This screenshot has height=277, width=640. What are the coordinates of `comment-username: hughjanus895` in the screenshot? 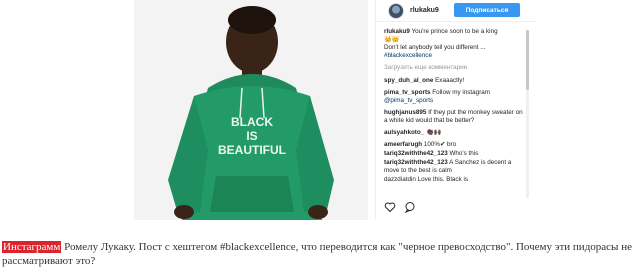 It's located at (405, 112).